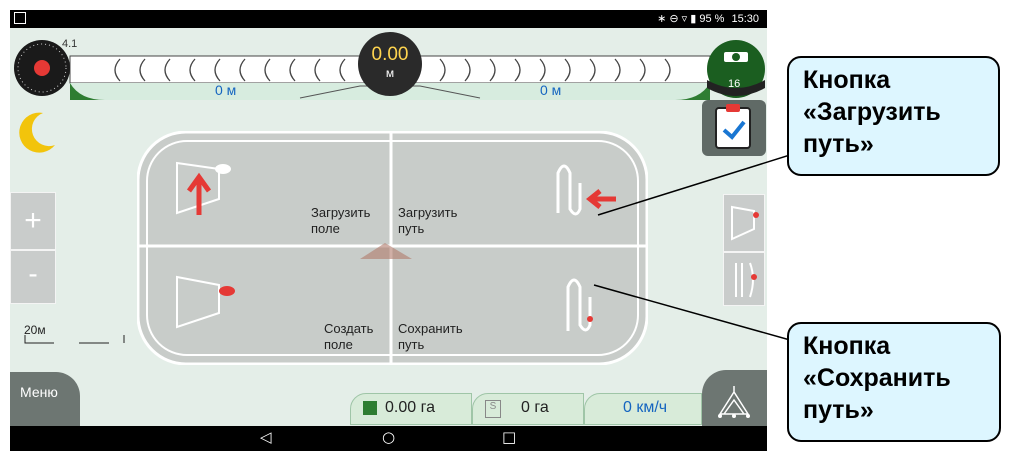 This screenshot has width=1014, height=451. Describe the element at coordinates (79, 332) in the screenshot. I see `map-scale: 20м` at that location.